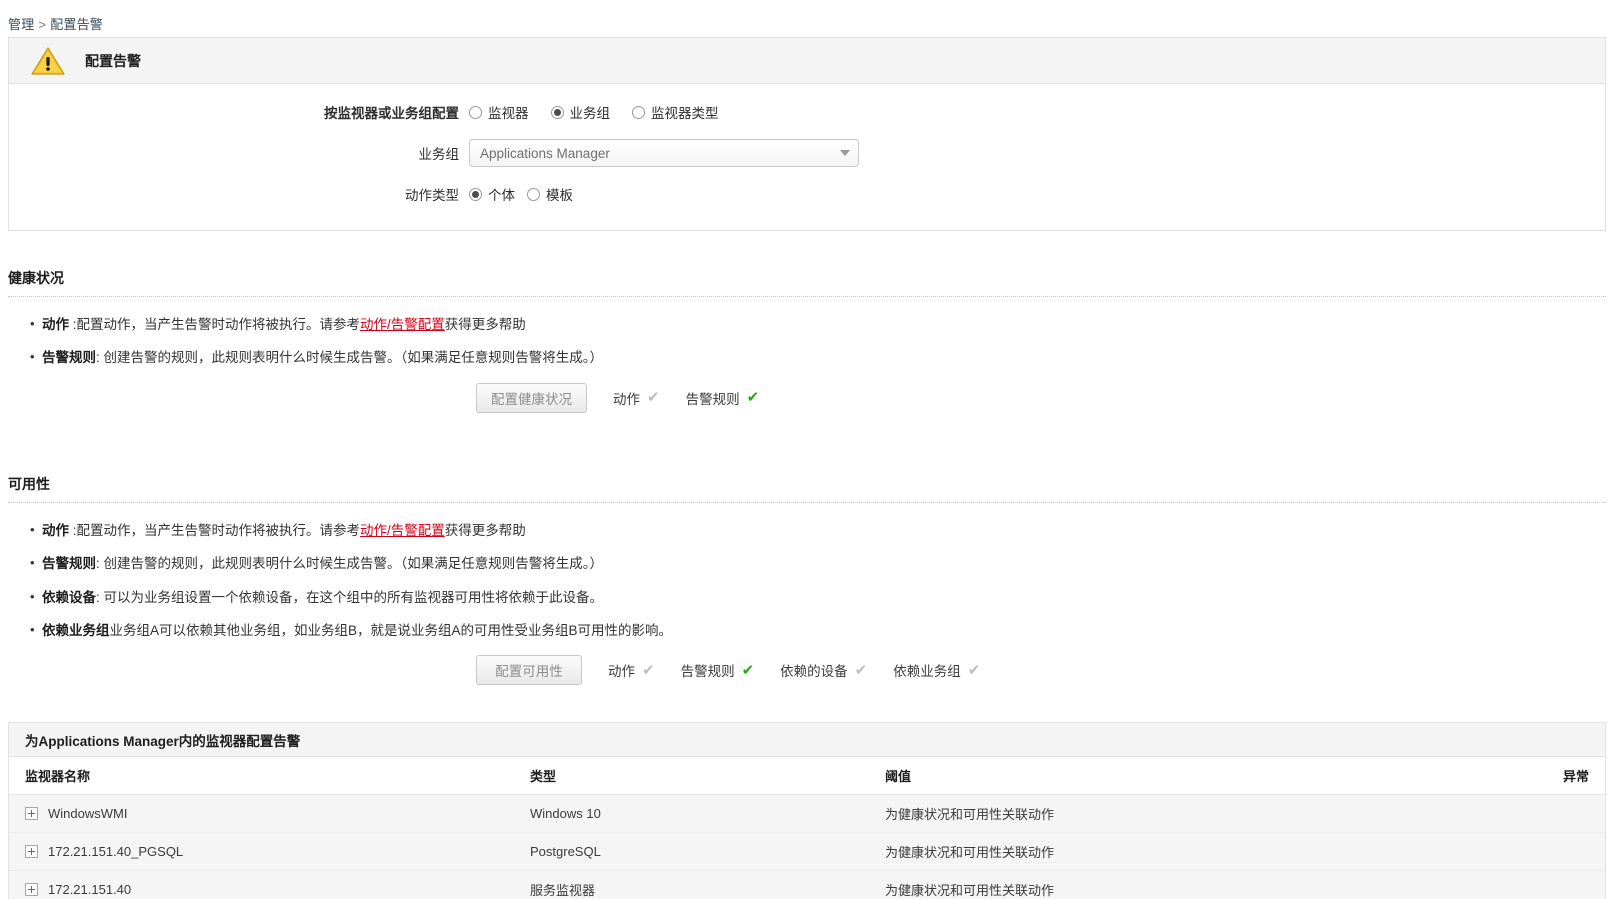 Image resolution: width=1616 pixels, height=899 pixels. Describe the element at coordinates (432, 195) in the screenshot. I see `action-type-label: 动作类型` at that location.